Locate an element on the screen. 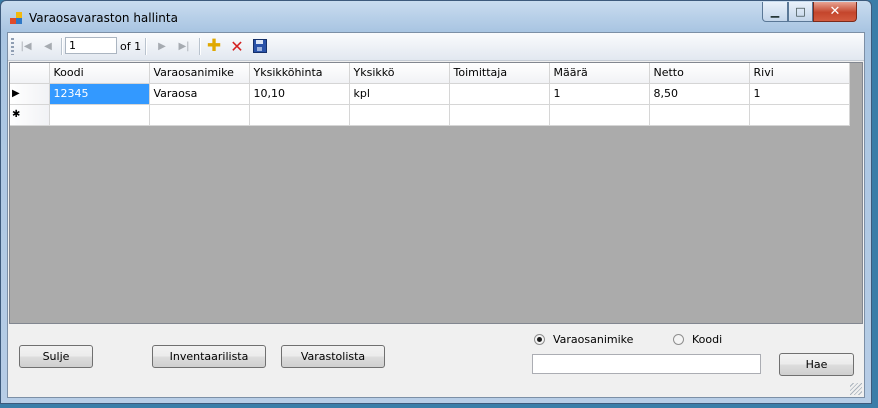 The image size is (878, 408). radio-selected-icon is located at coordinates (539, 339).